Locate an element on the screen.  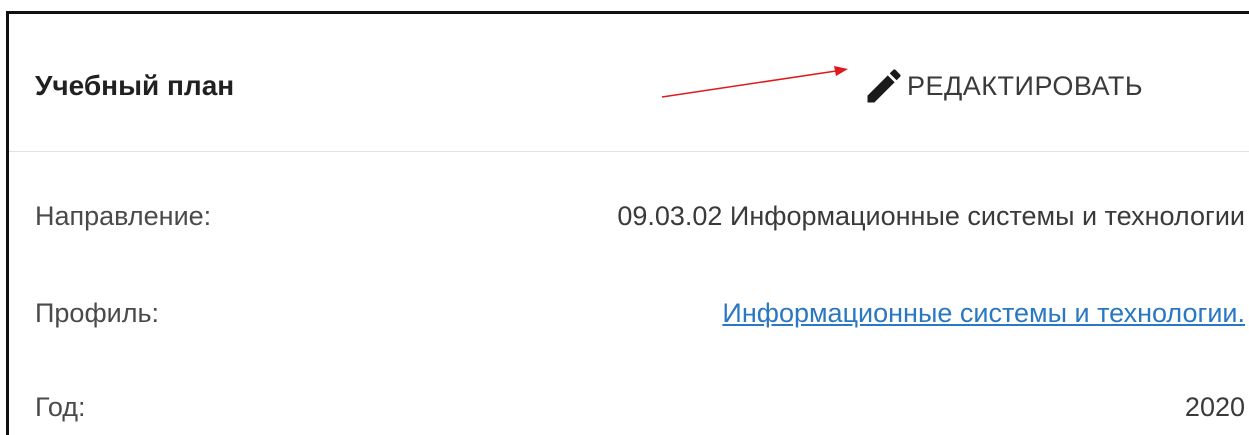
pencil-icon is located at coordinates (884, 86).